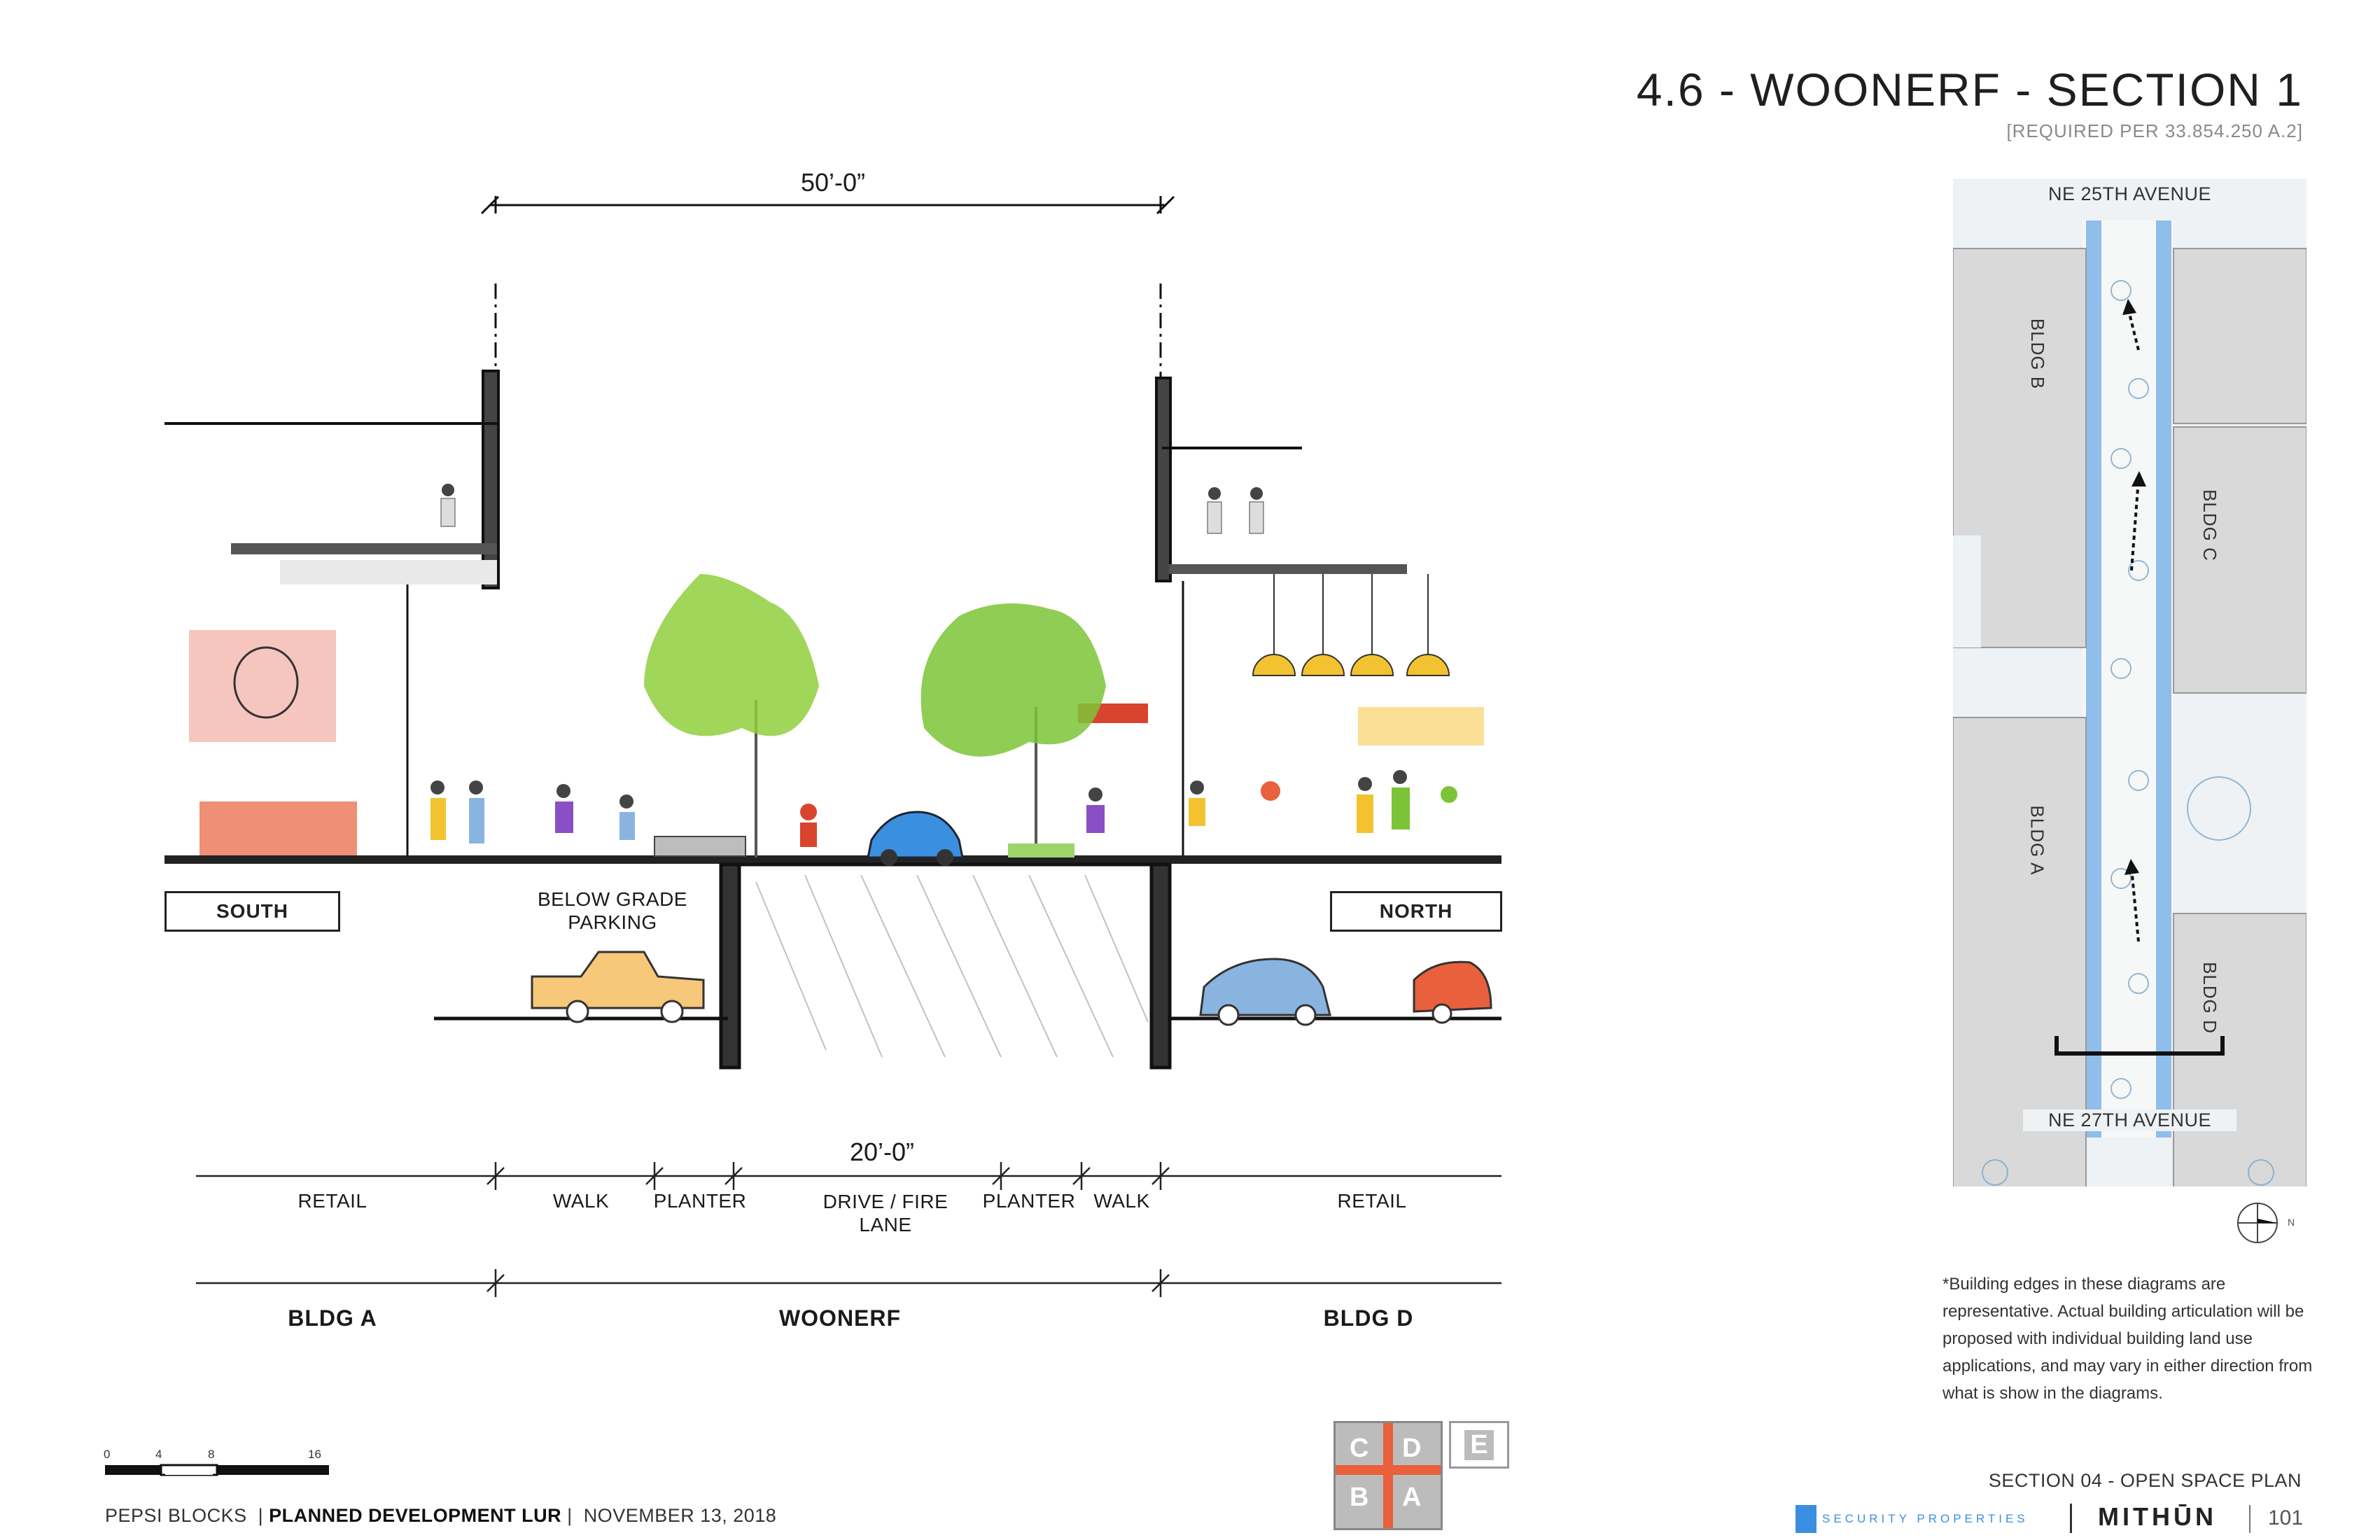  What do you see at coordinates (618, 987) in the screenshot?
I see `car-parking-yellow` at bounding box center [618, 987].